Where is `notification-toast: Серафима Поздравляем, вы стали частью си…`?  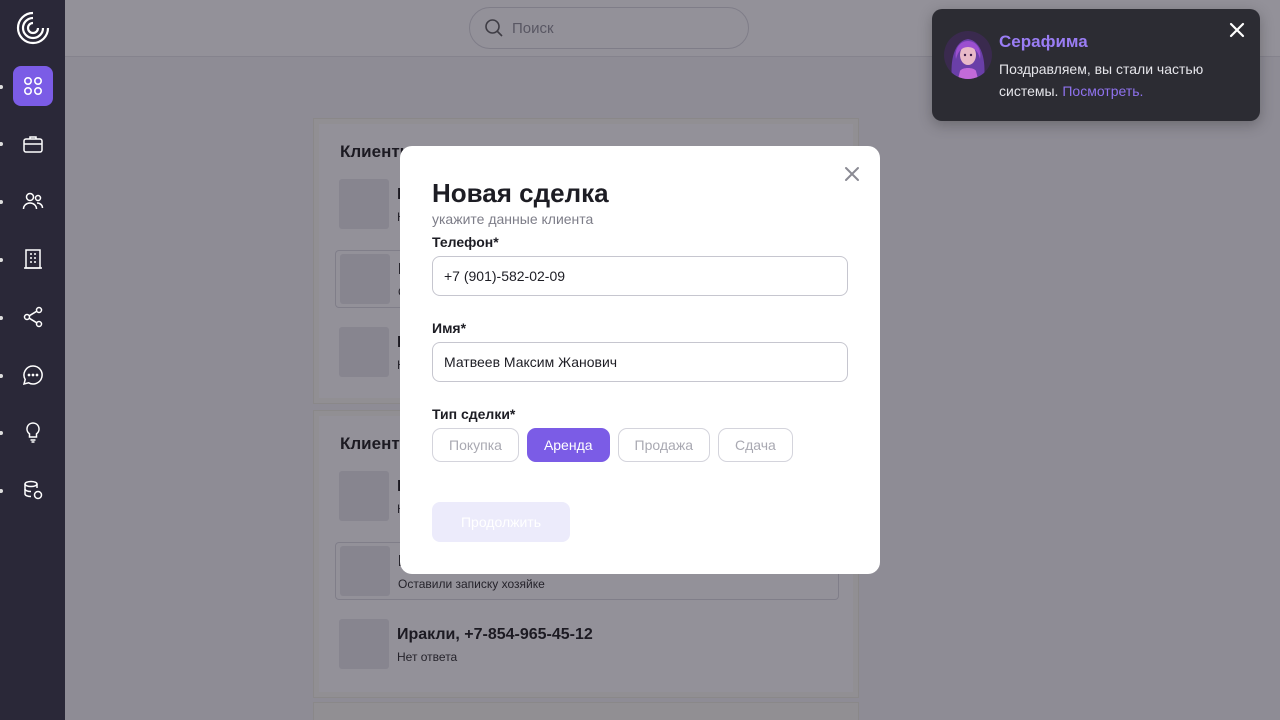
notification-toast: Серафима Поздравляем, вы стали частью си… is located at coordinates (1096, 65).